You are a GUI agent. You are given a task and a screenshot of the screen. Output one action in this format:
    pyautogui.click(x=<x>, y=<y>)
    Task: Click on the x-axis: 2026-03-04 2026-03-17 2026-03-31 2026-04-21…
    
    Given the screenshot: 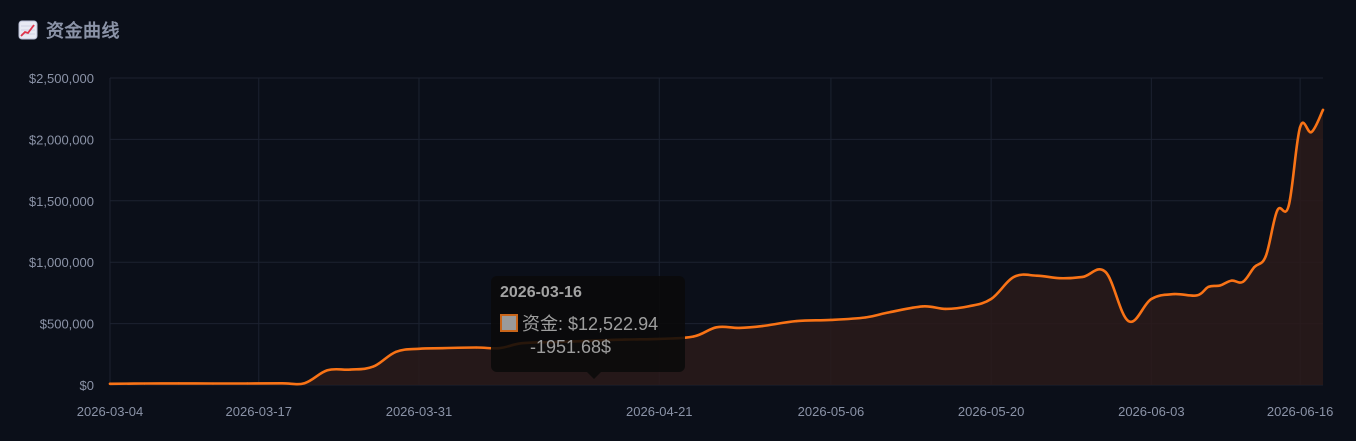 What is the action you would take?
    pyautogui.click(x=705, y=411)
    